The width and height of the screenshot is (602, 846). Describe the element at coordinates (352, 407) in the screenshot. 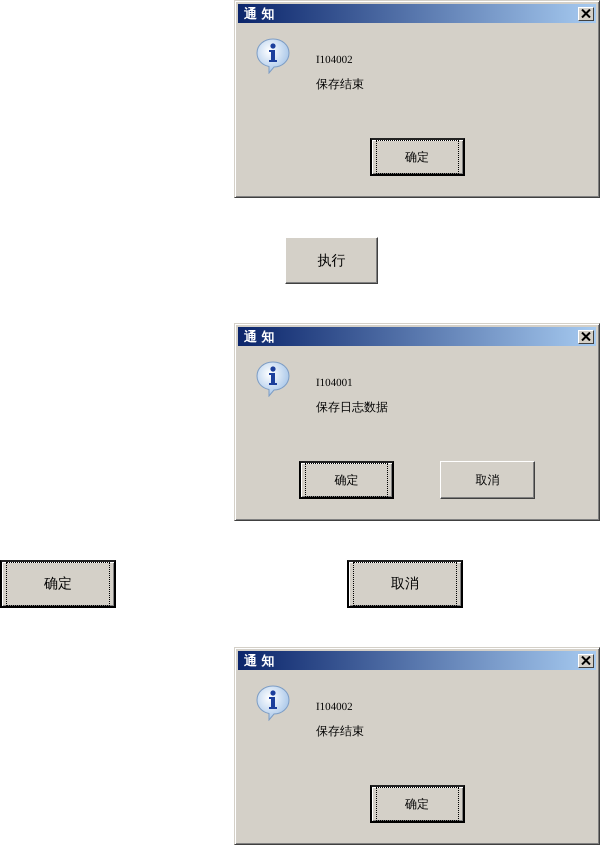

I see `message-text: 保存日志数据` at that location.